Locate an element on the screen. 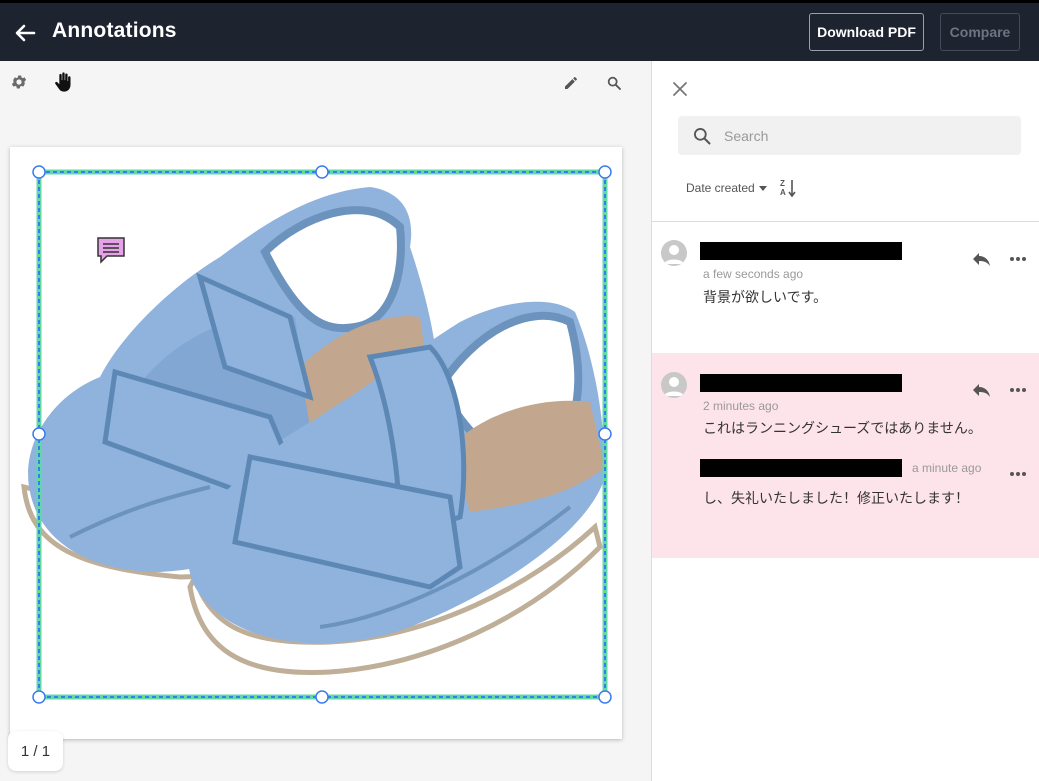 The height and width of the screenshot is (781, 1039). comment-text: 背景が欲しいです。 is located at coordinates (765, 298).